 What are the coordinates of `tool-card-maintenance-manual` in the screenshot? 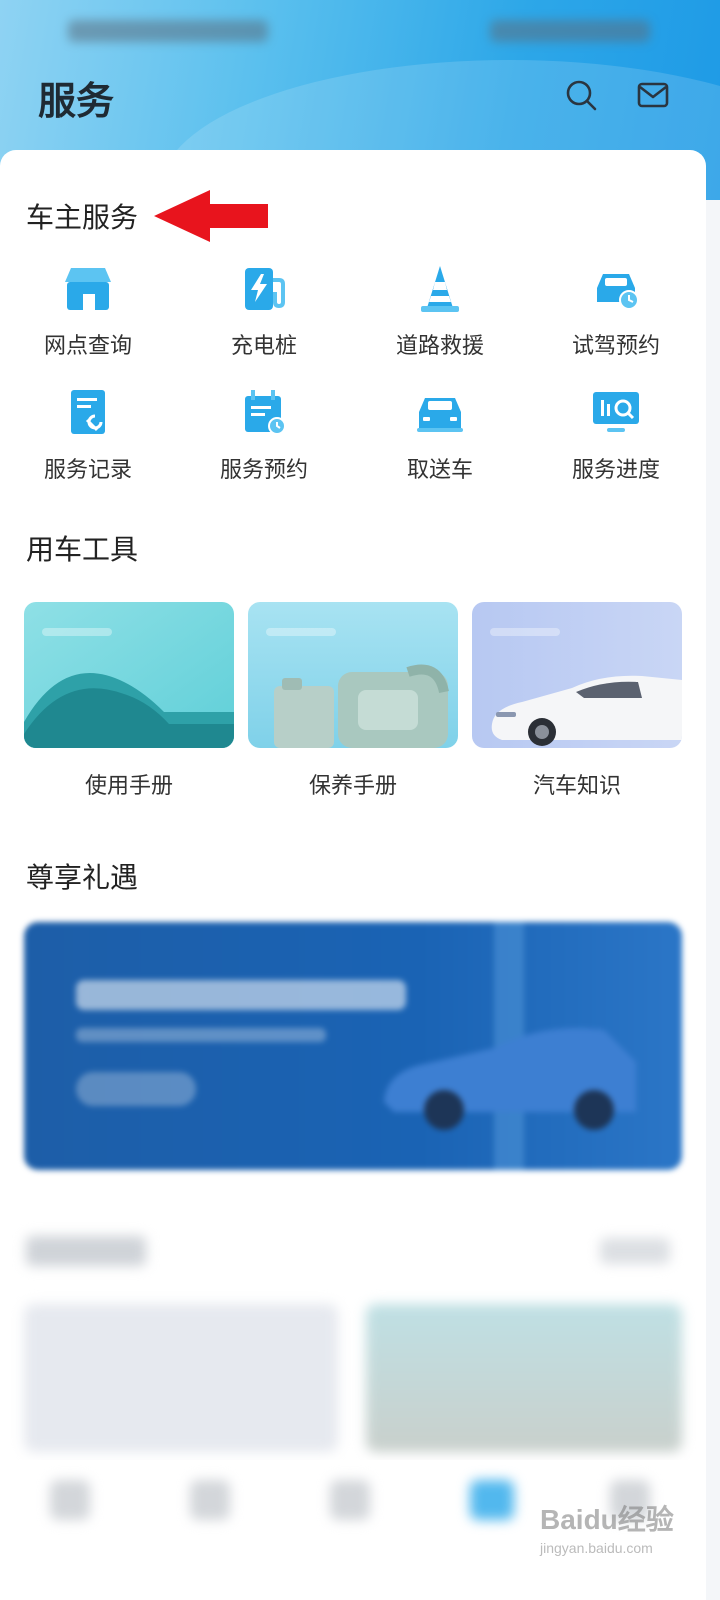 It's located at (353, 675).